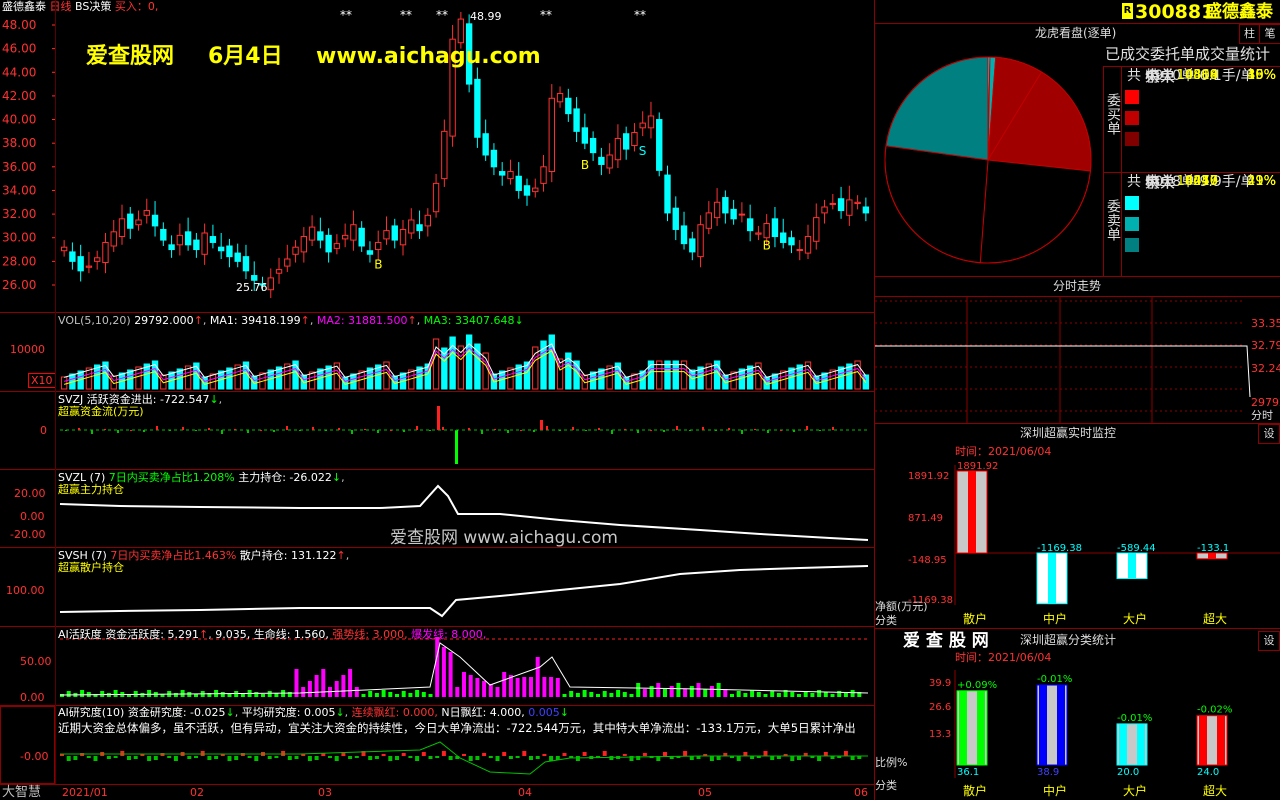  I want to click on period-label: 日线, so click(61, 6).